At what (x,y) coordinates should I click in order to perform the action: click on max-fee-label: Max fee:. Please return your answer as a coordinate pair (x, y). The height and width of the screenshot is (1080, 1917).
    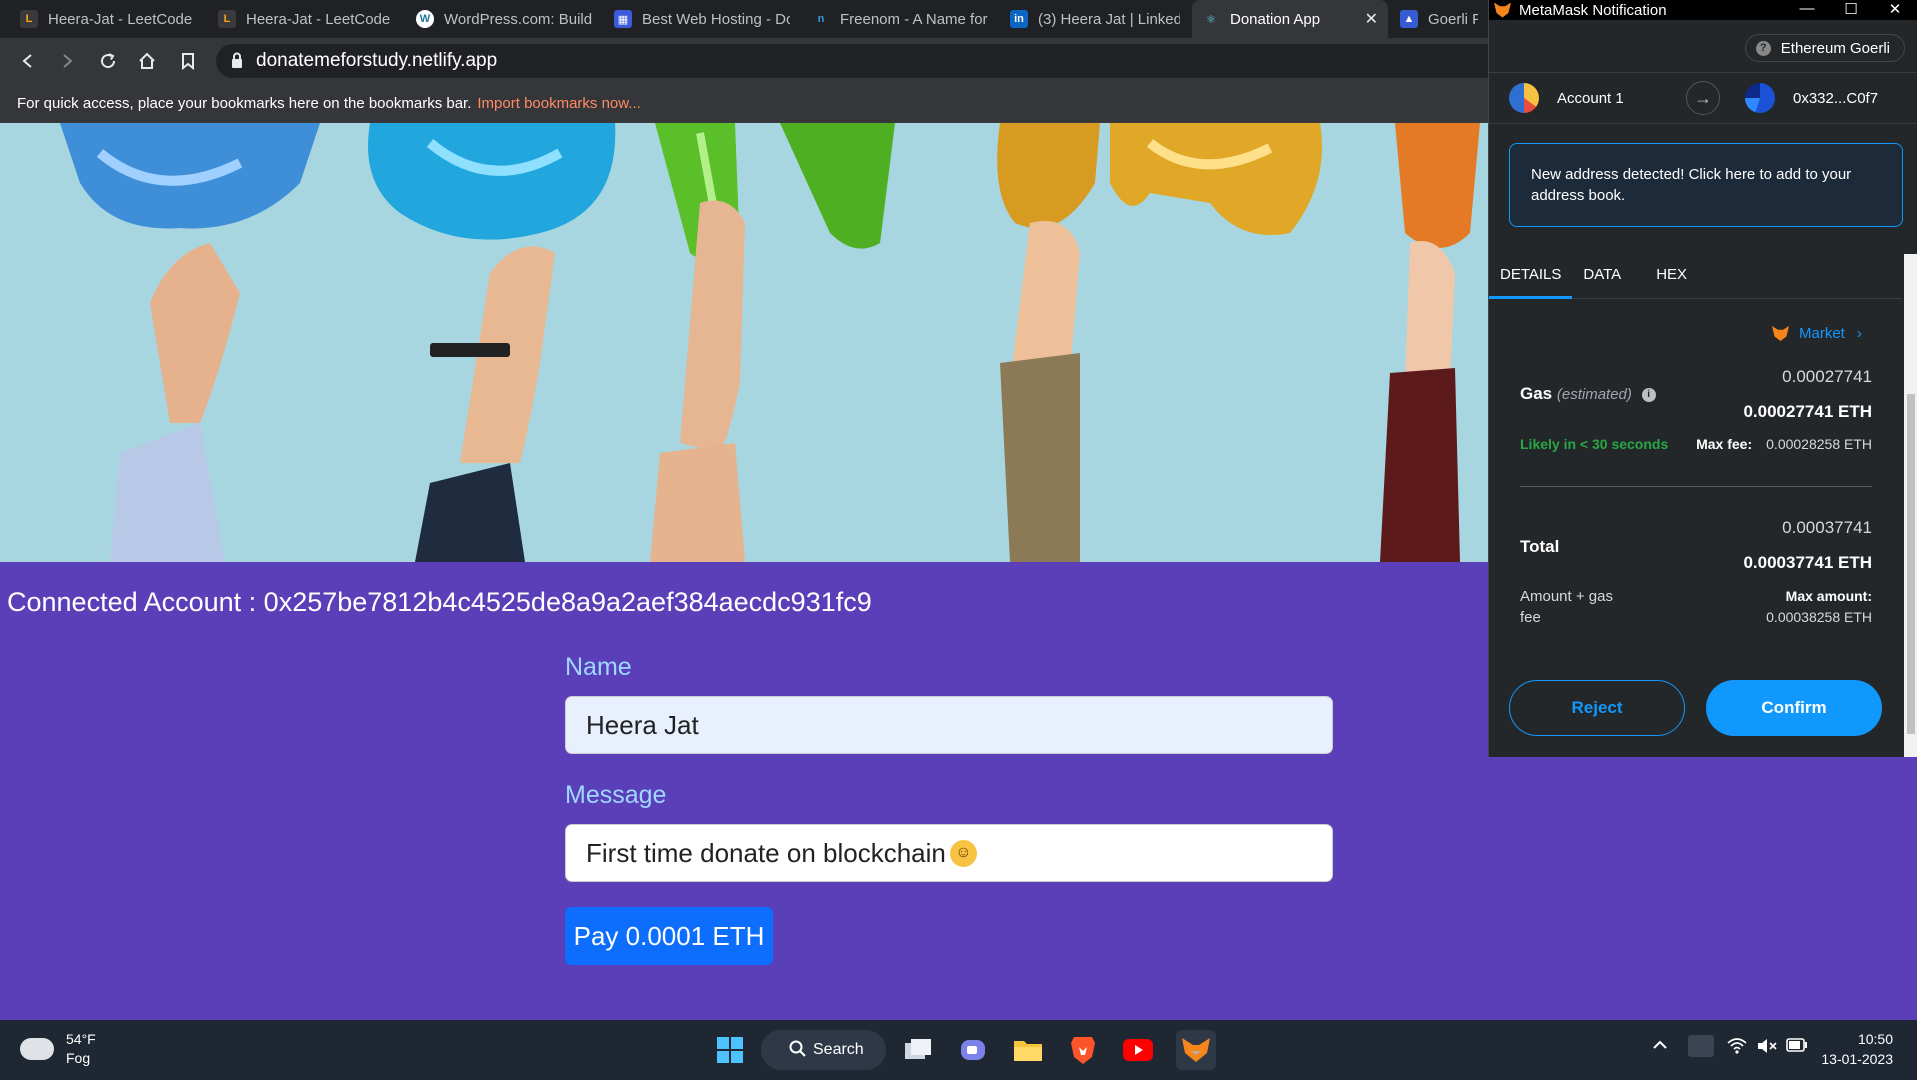
    Looking at the image, I should click on (1724, 444).